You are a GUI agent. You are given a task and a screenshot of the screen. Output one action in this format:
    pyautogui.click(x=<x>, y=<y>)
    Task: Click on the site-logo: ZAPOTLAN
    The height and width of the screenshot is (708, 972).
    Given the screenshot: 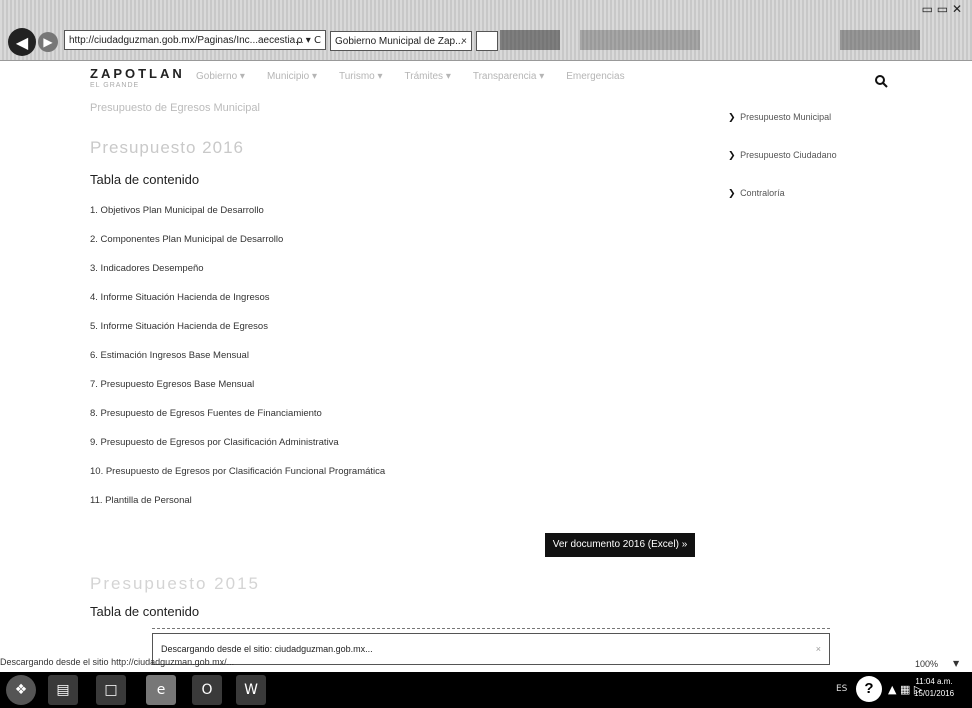 What is the action you would take?
    pyautogui.click(x=137, y=73)
    